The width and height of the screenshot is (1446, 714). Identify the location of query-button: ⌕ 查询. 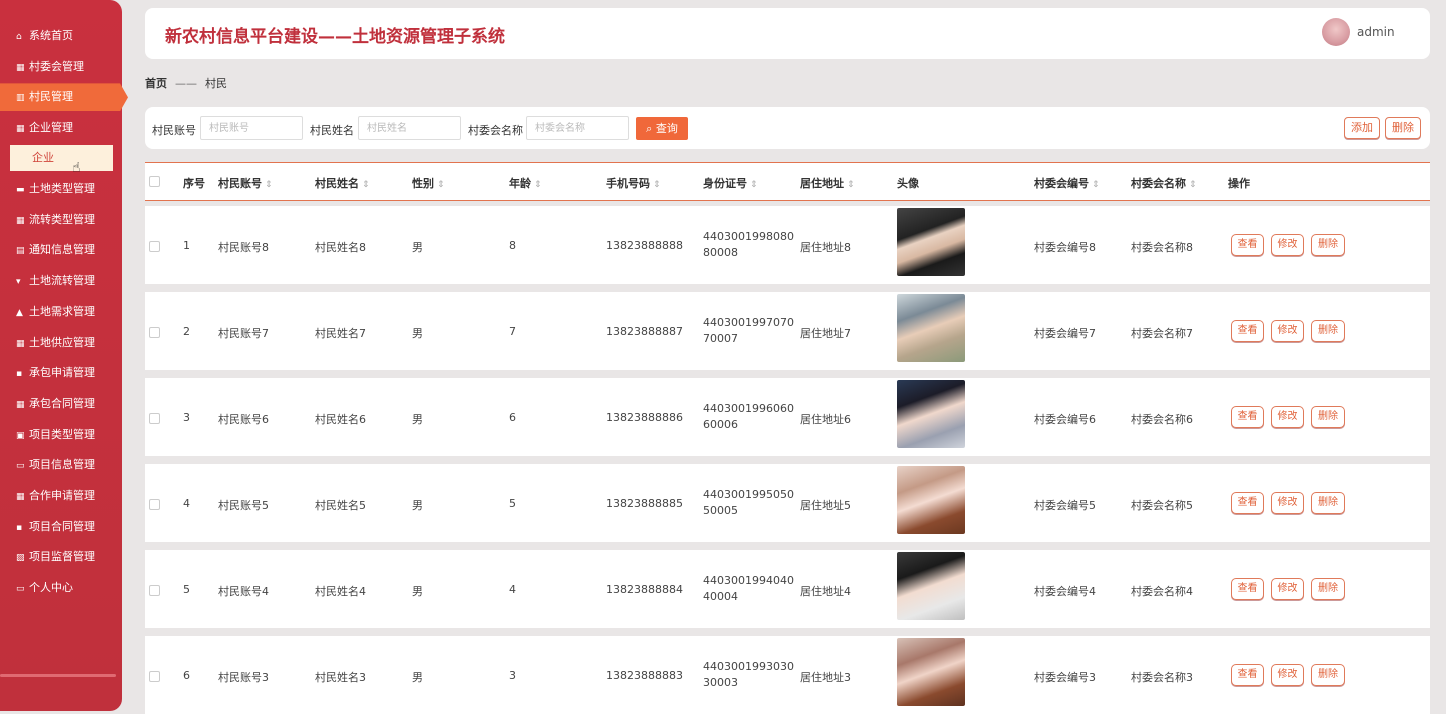
(662, 128).